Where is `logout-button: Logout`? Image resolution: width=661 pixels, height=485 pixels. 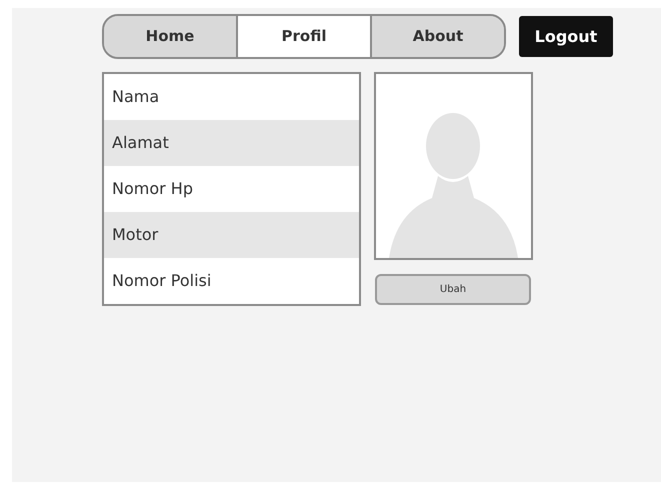 logout-button: Logout is located at coordinates (566, 36).